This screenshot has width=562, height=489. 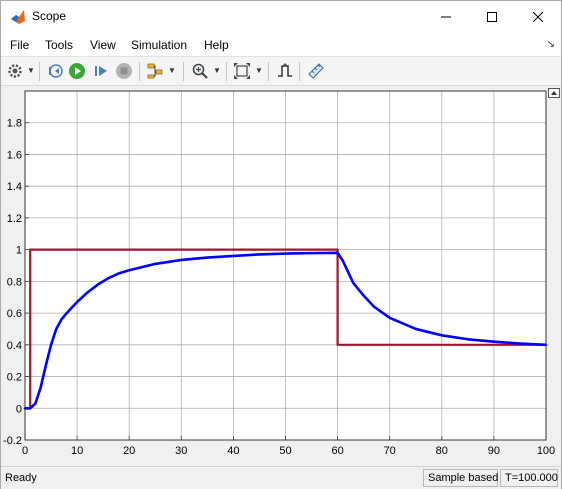 What do you see at coordinates (14, 378) in the screenshot?
I see `y-tick-label: 0.2` at bounding box center [14, 378].